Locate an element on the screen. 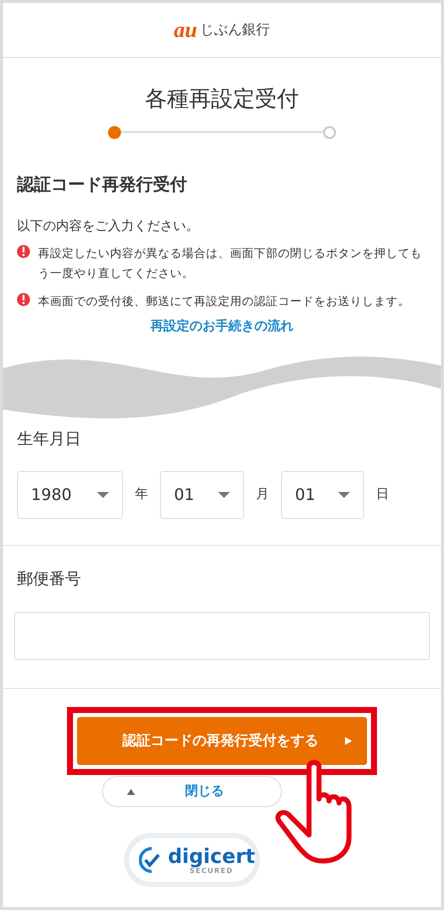  play-arrow-icon is located at coordinates (348, 741).